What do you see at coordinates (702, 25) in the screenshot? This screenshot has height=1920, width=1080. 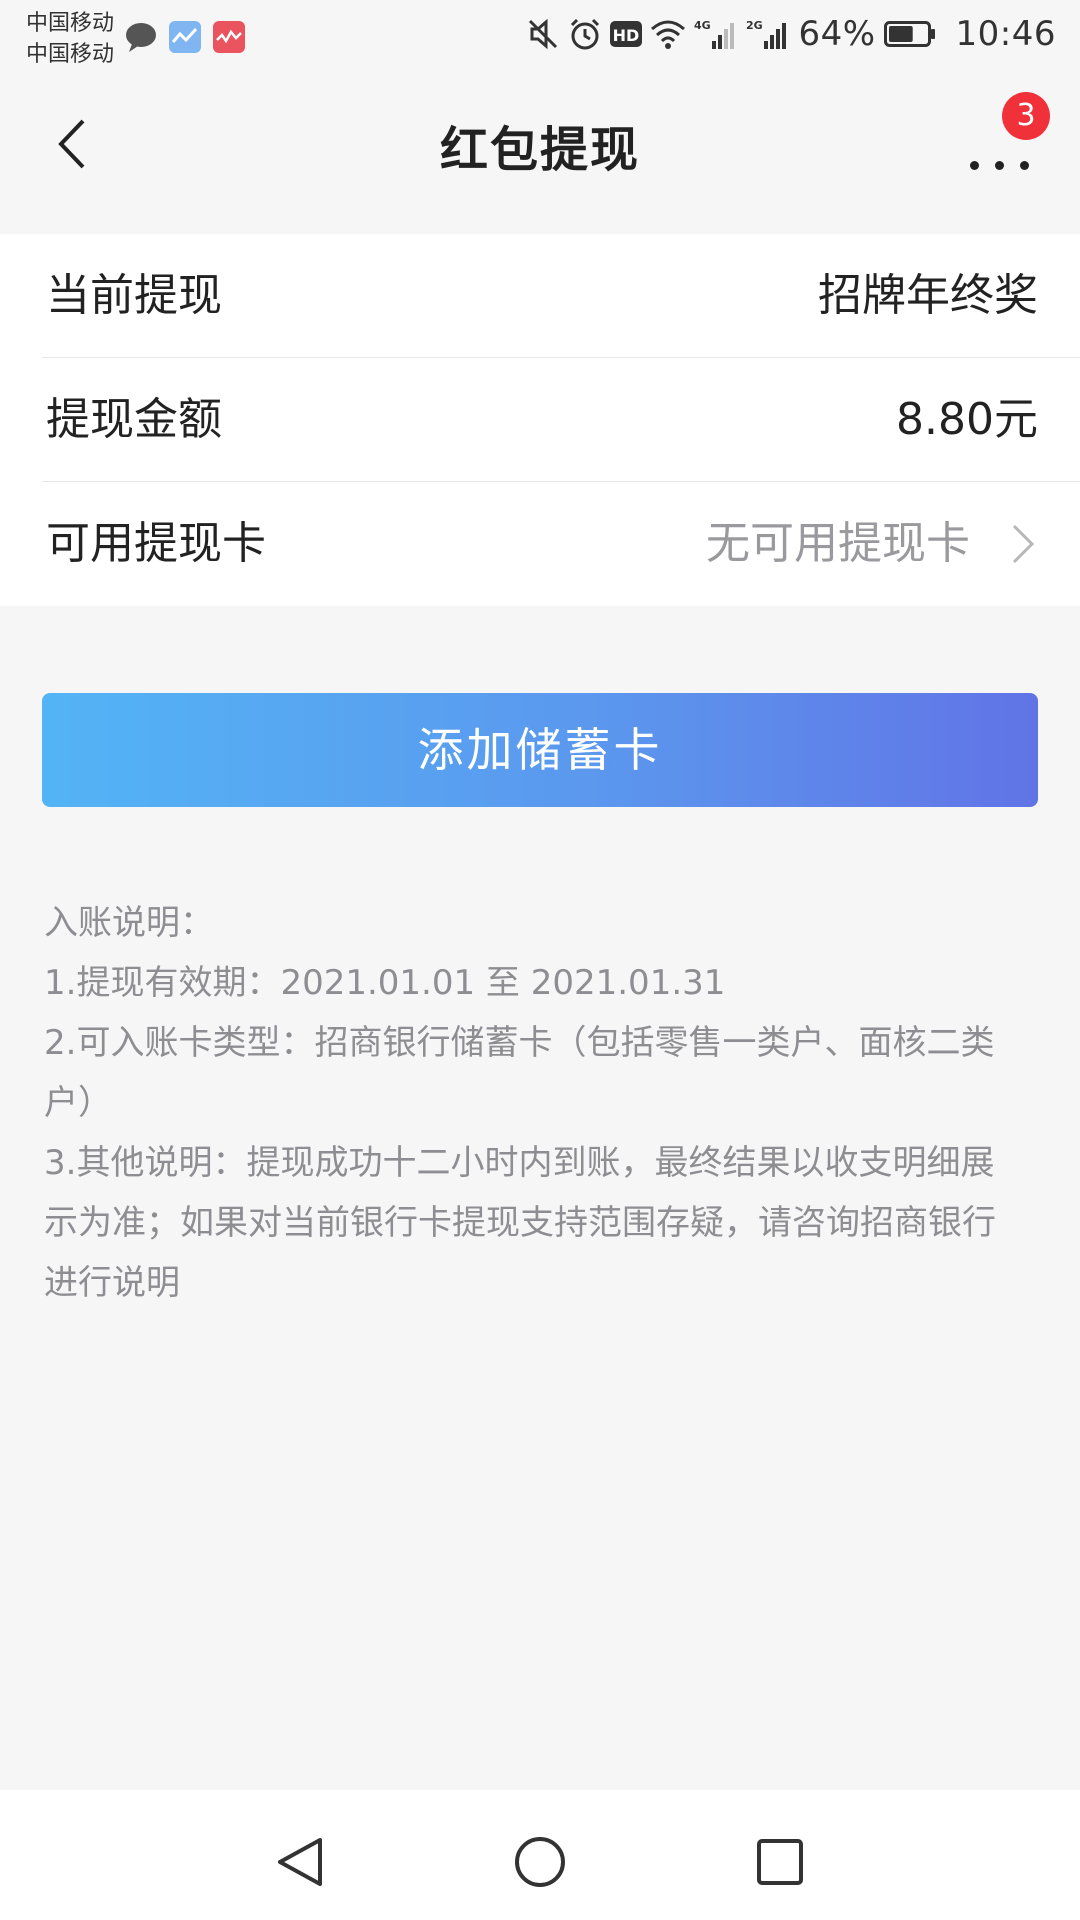 I see `network-4g-label: 4G` at bounding box center [702, 25].